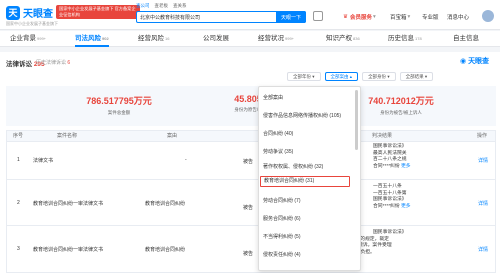 This screenshot has width=500, height=273. Describe the element at coordinates (251, 136) in the screenshot. I see `table-header: 序号 案件名称 案由 判决结果 操作` at that location.